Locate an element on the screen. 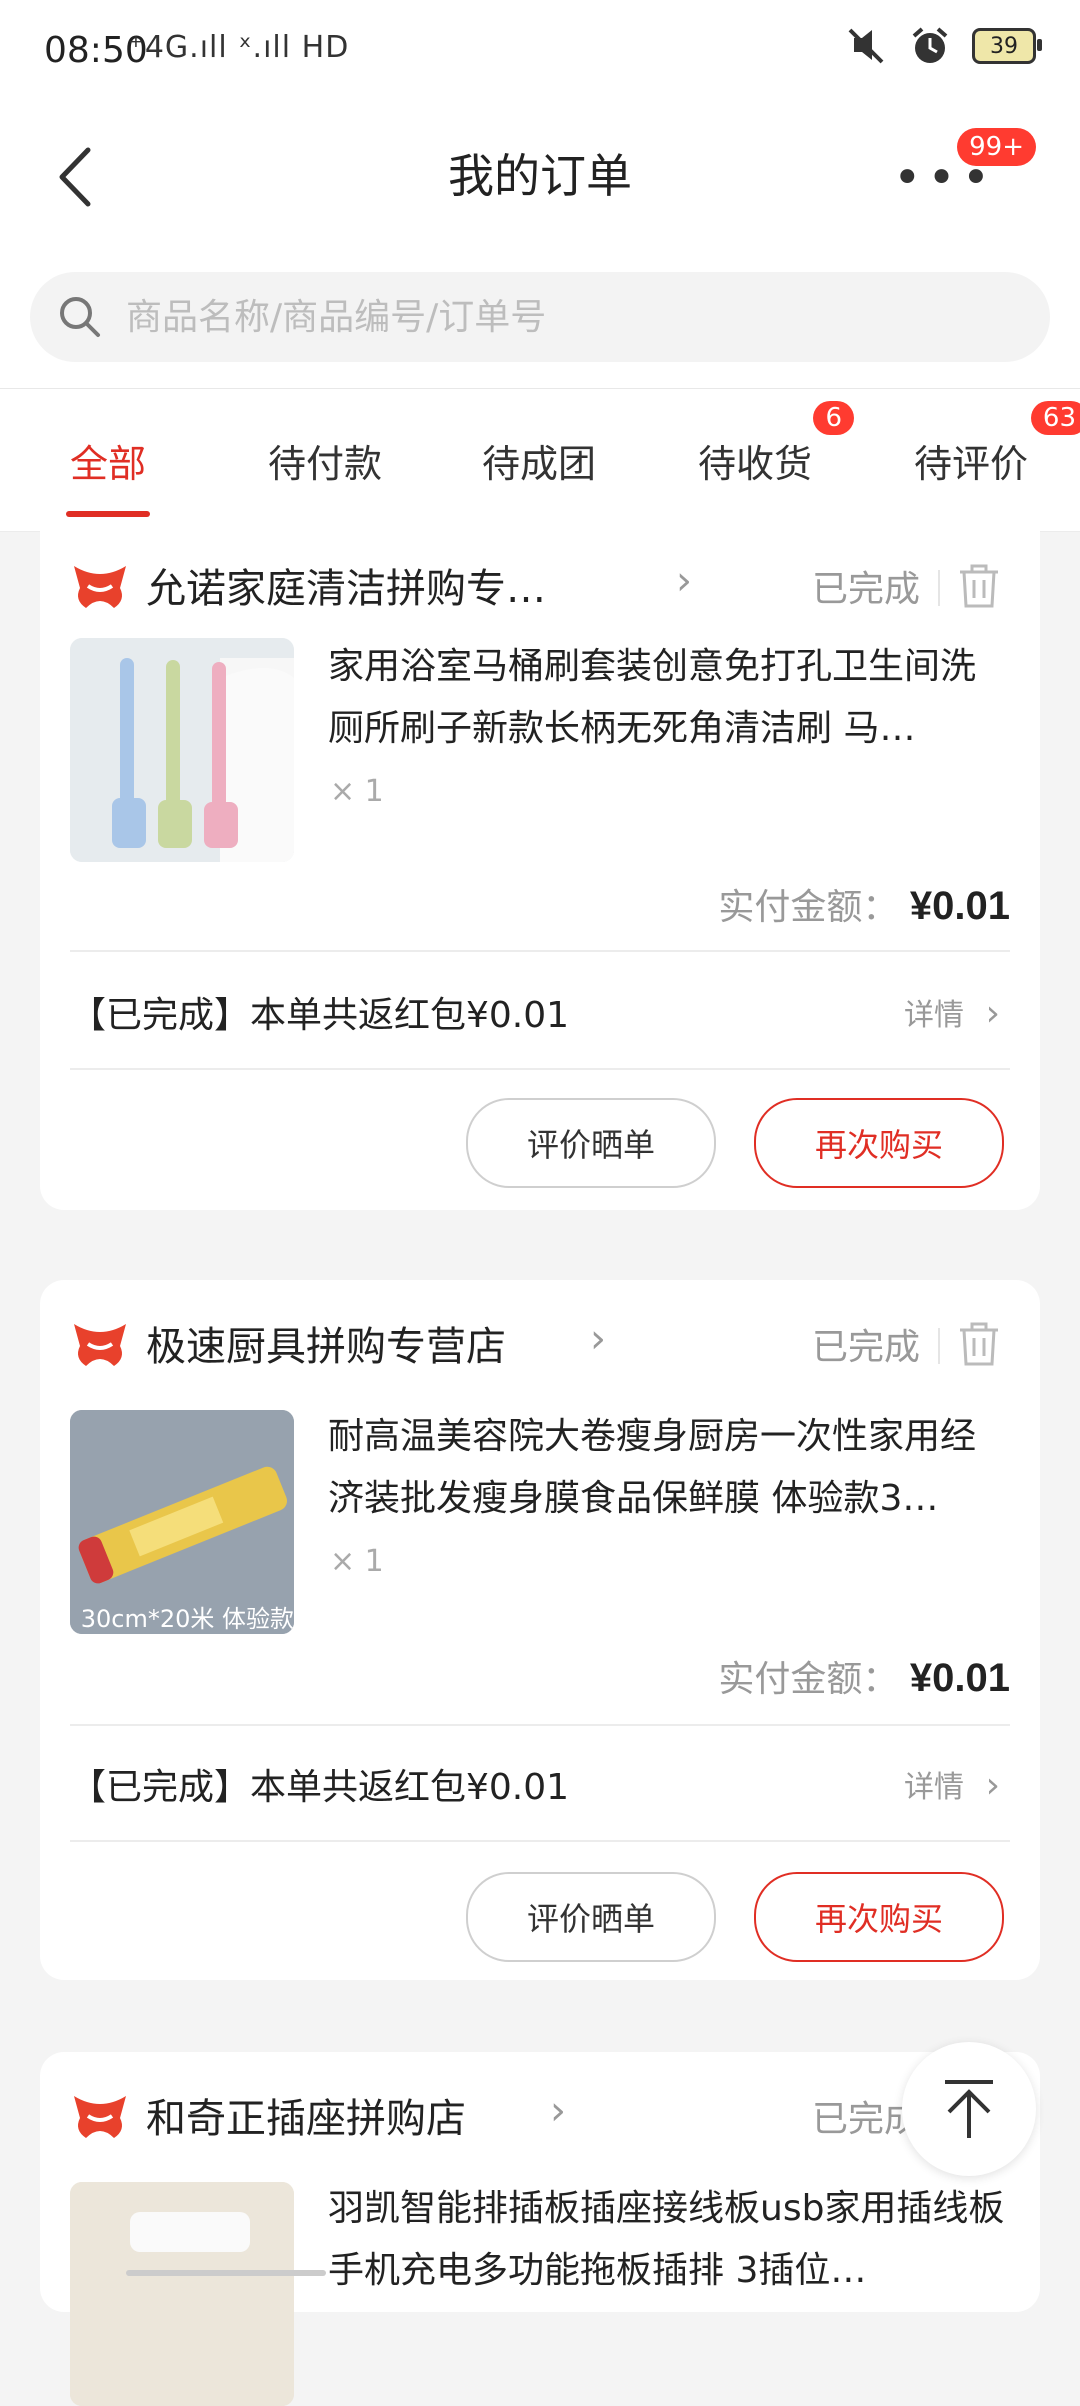 The width and height of the screenshot is (1080, 2406). tab-label: 待收货 is located at coordinates (755, 464).